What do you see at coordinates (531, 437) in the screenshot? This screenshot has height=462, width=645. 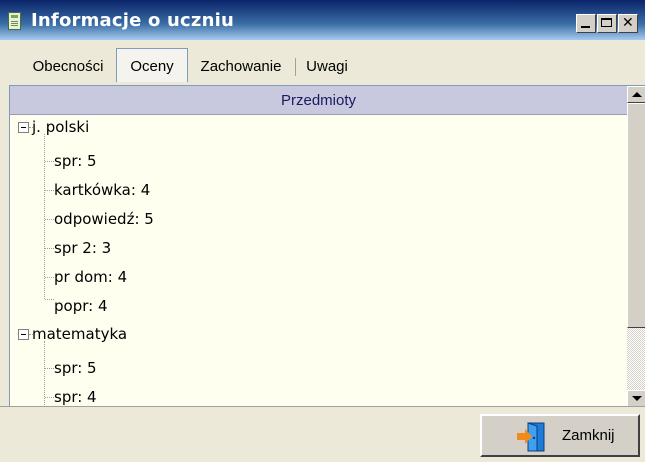 I see `exit-door-icon` at bounding box center [531, 437].